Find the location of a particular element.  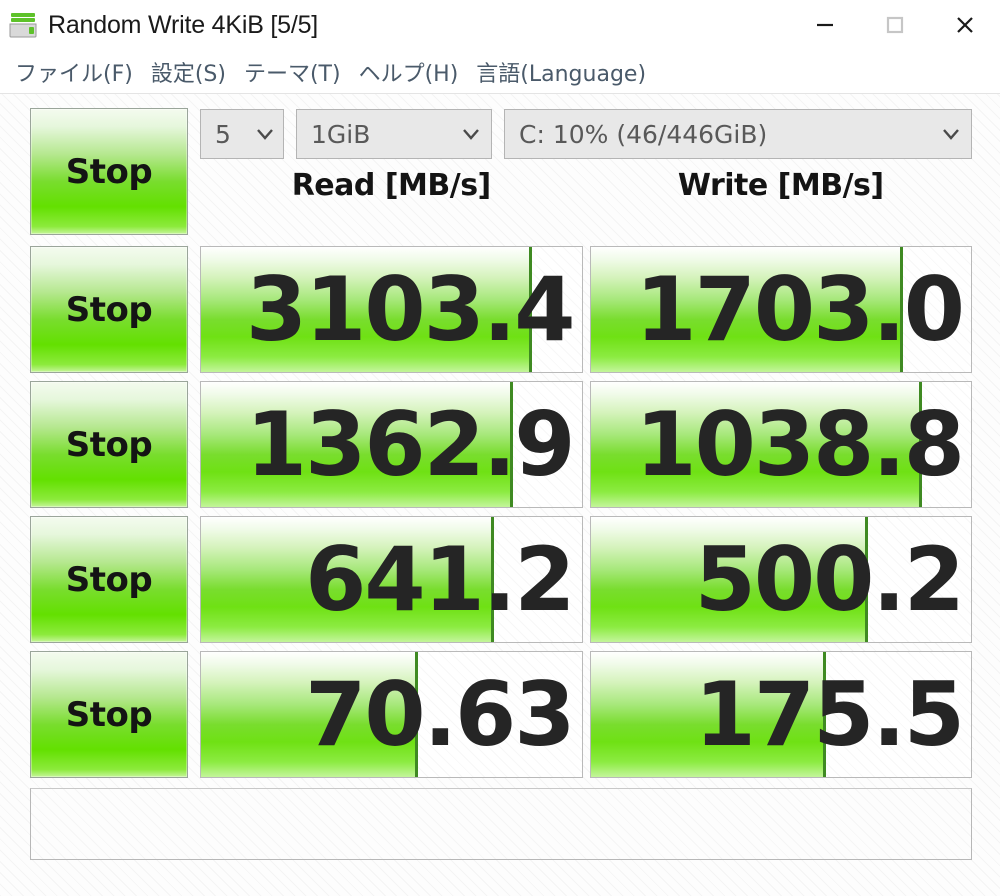

column-headers: Read [MB/s] Write [MB/s] is located at coordinates (586, 185).